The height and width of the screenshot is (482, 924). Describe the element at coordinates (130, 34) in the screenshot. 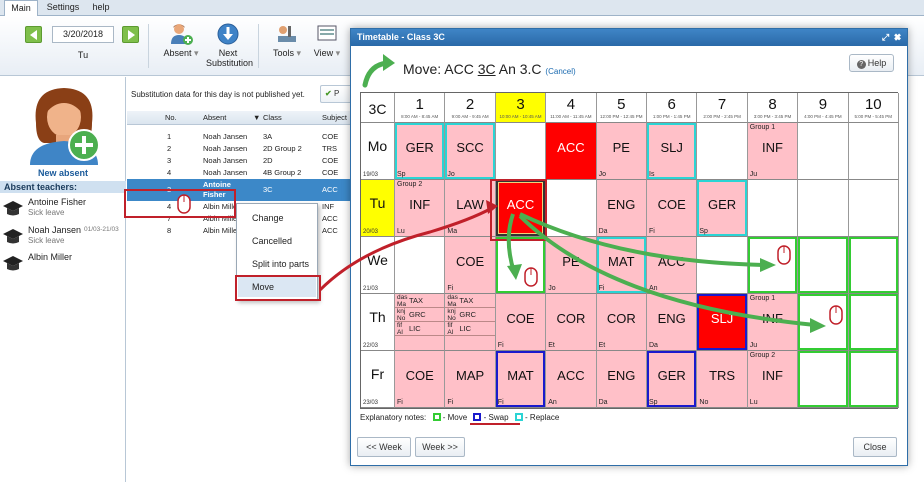

I see `next-day-button` at that location.